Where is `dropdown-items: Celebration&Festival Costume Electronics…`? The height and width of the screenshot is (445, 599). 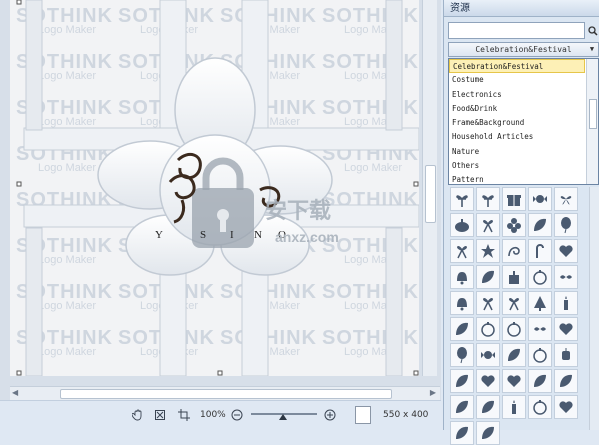
dropdown-items: Celebration&Festival Costume Electronics… is located at coordinates (523, 121).